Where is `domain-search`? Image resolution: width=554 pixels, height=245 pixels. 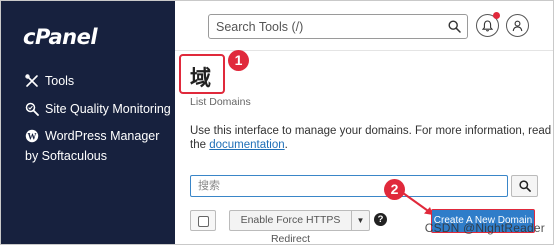
domain-search is located at coordinates (349, 186).